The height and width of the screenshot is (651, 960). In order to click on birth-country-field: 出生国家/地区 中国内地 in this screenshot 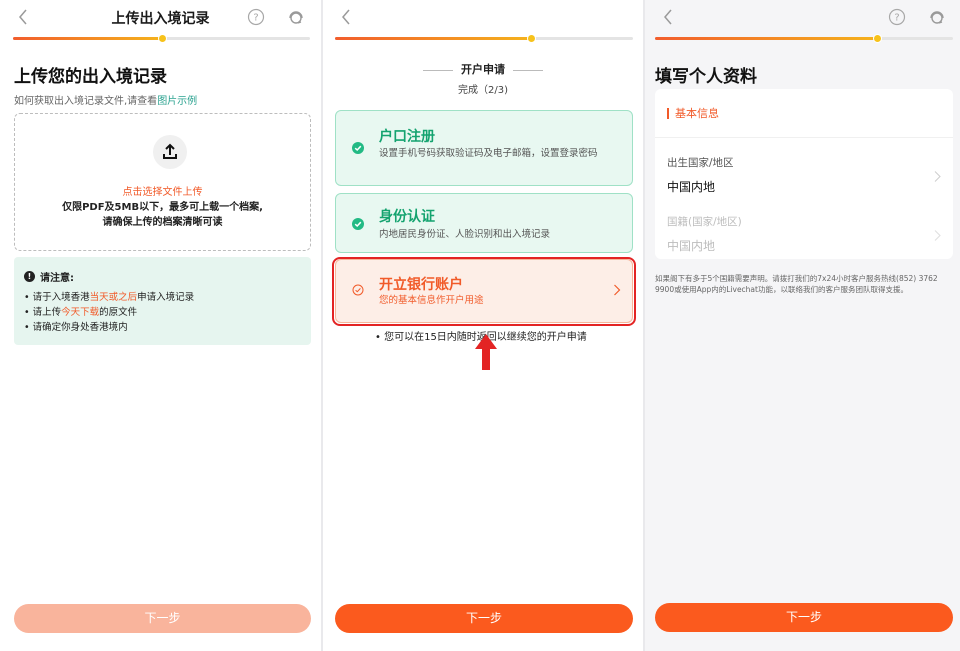, I will do `click(804, 175)`.